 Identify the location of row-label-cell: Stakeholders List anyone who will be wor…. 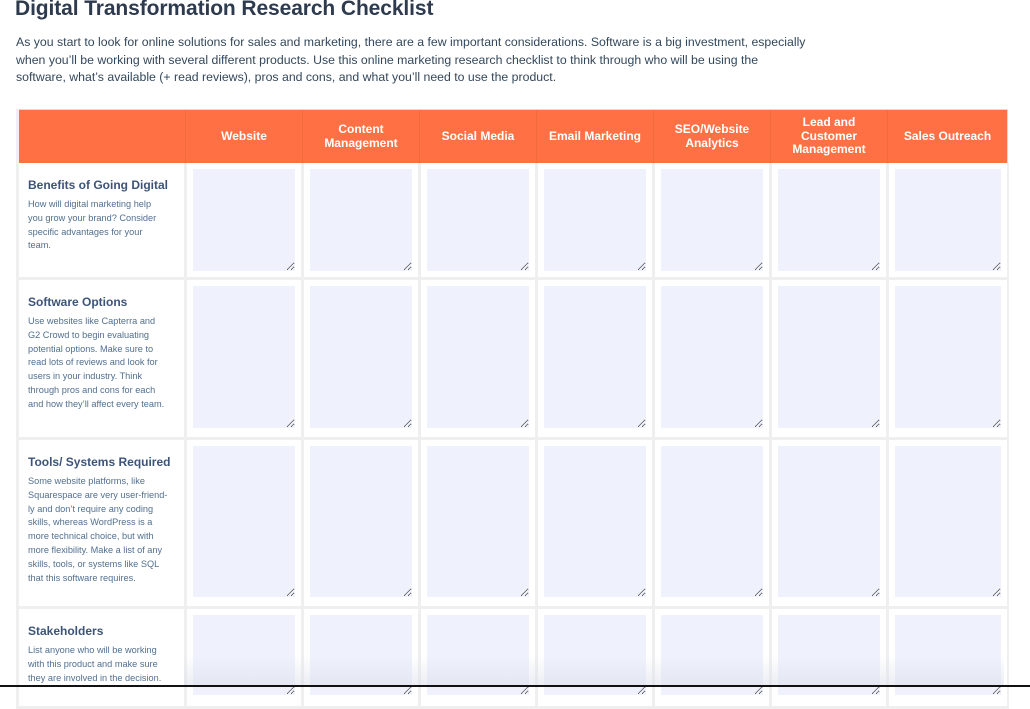
(101, 658).